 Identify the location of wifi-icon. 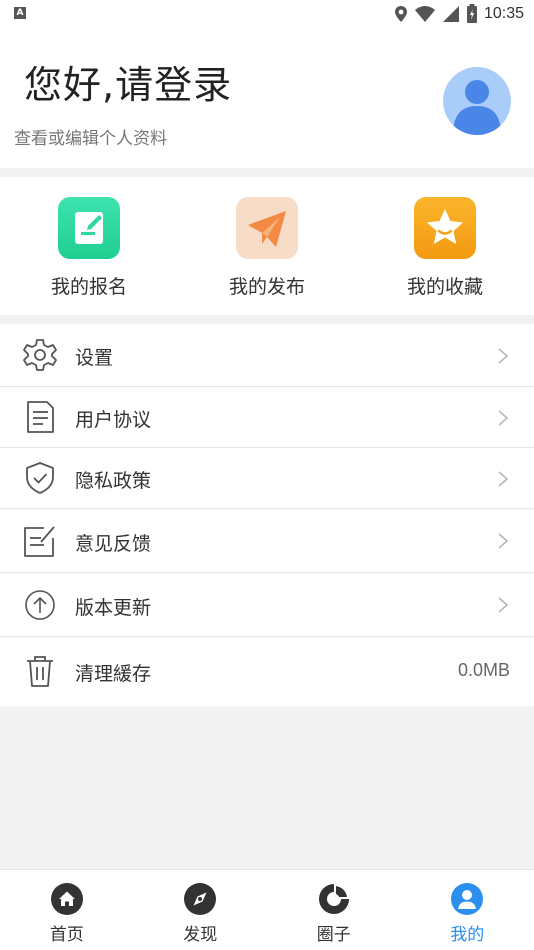
(424, 14).